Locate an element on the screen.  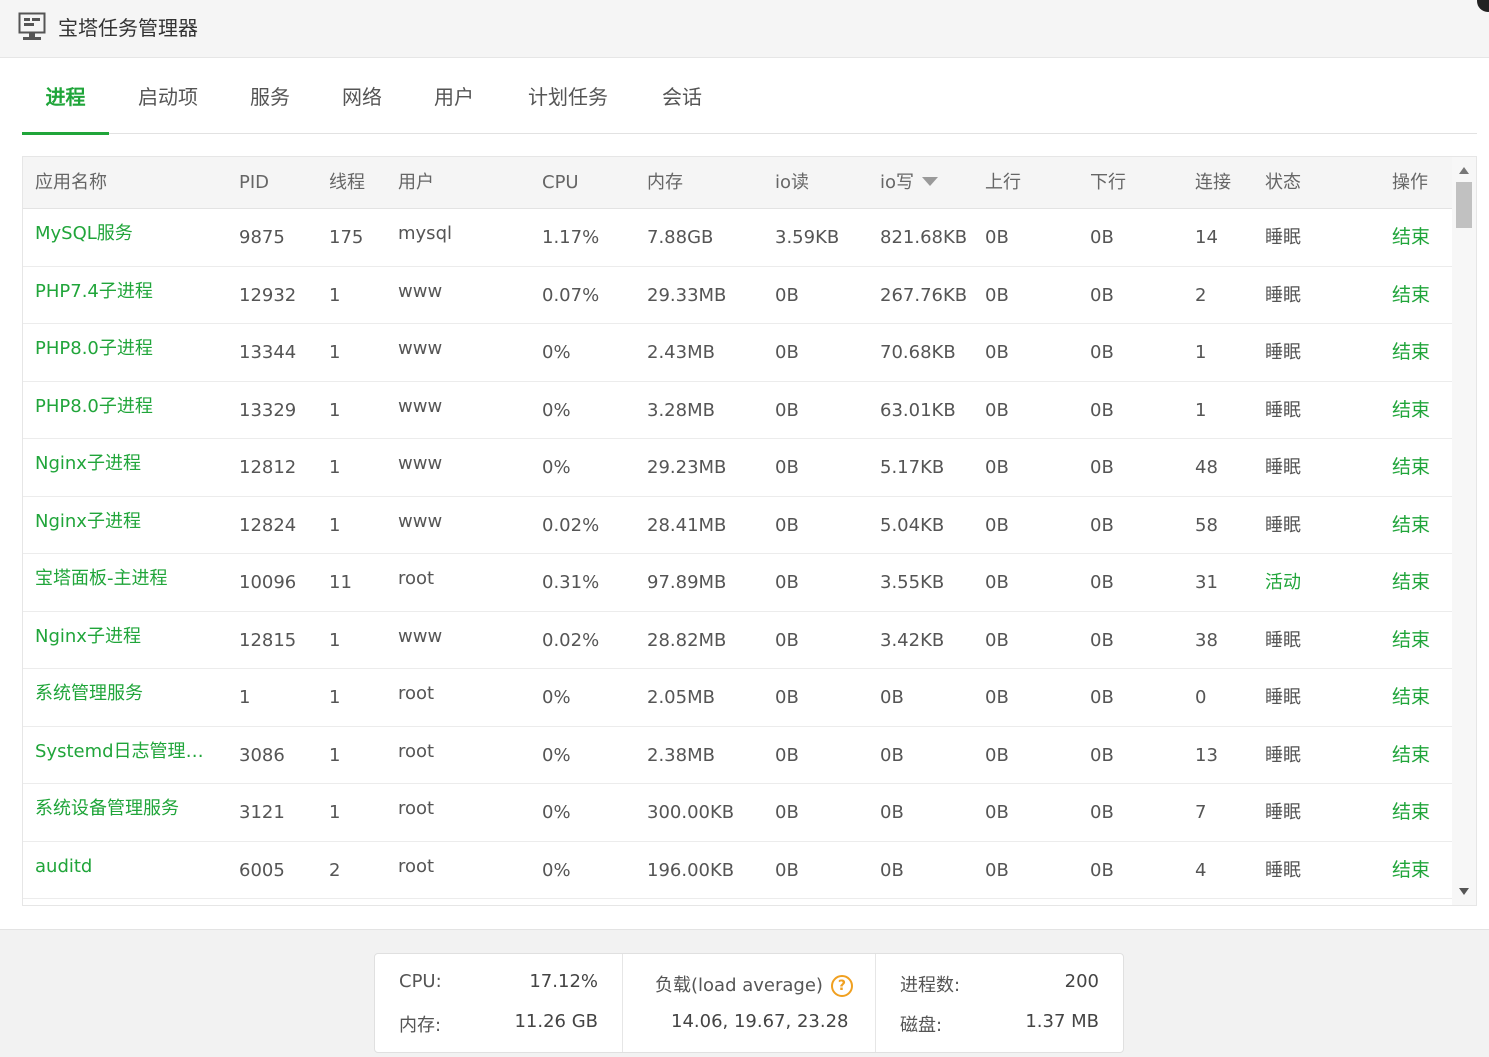
scroll-thumb is located at coordinates (1464, 205).